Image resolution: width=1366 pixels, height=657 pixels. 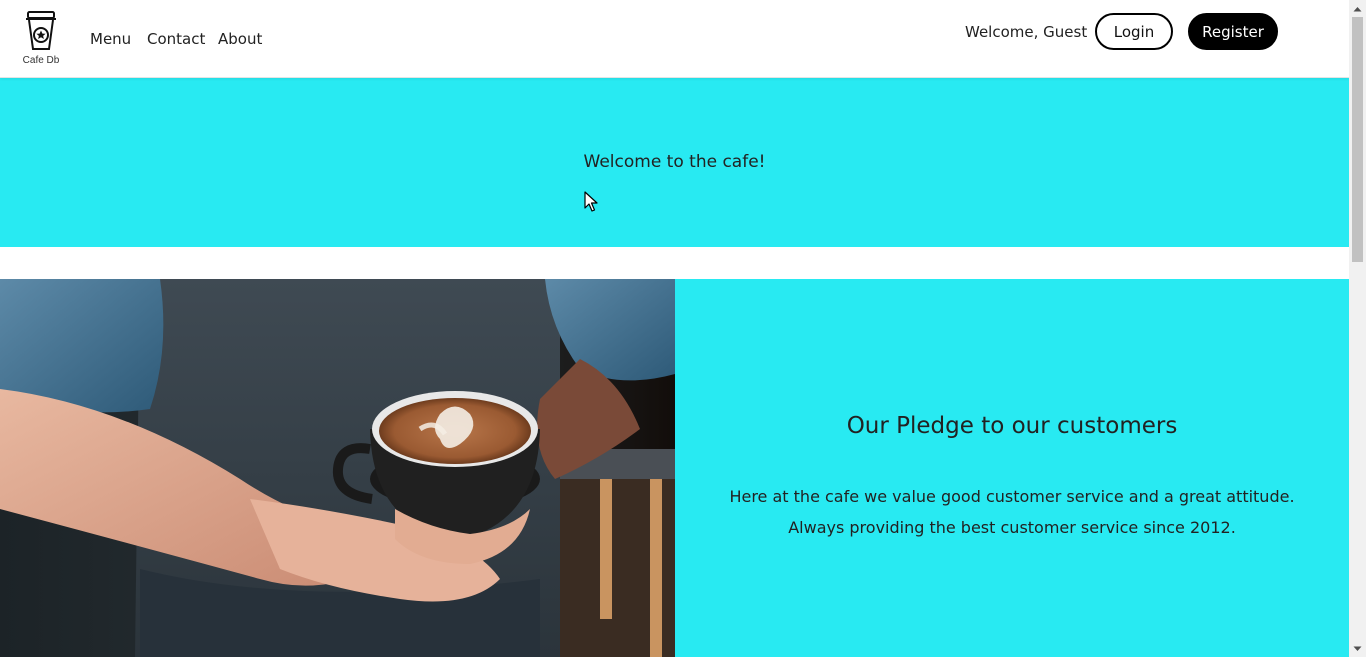 I want to click on logo: Cafe Db, so click(x=41, y=39).